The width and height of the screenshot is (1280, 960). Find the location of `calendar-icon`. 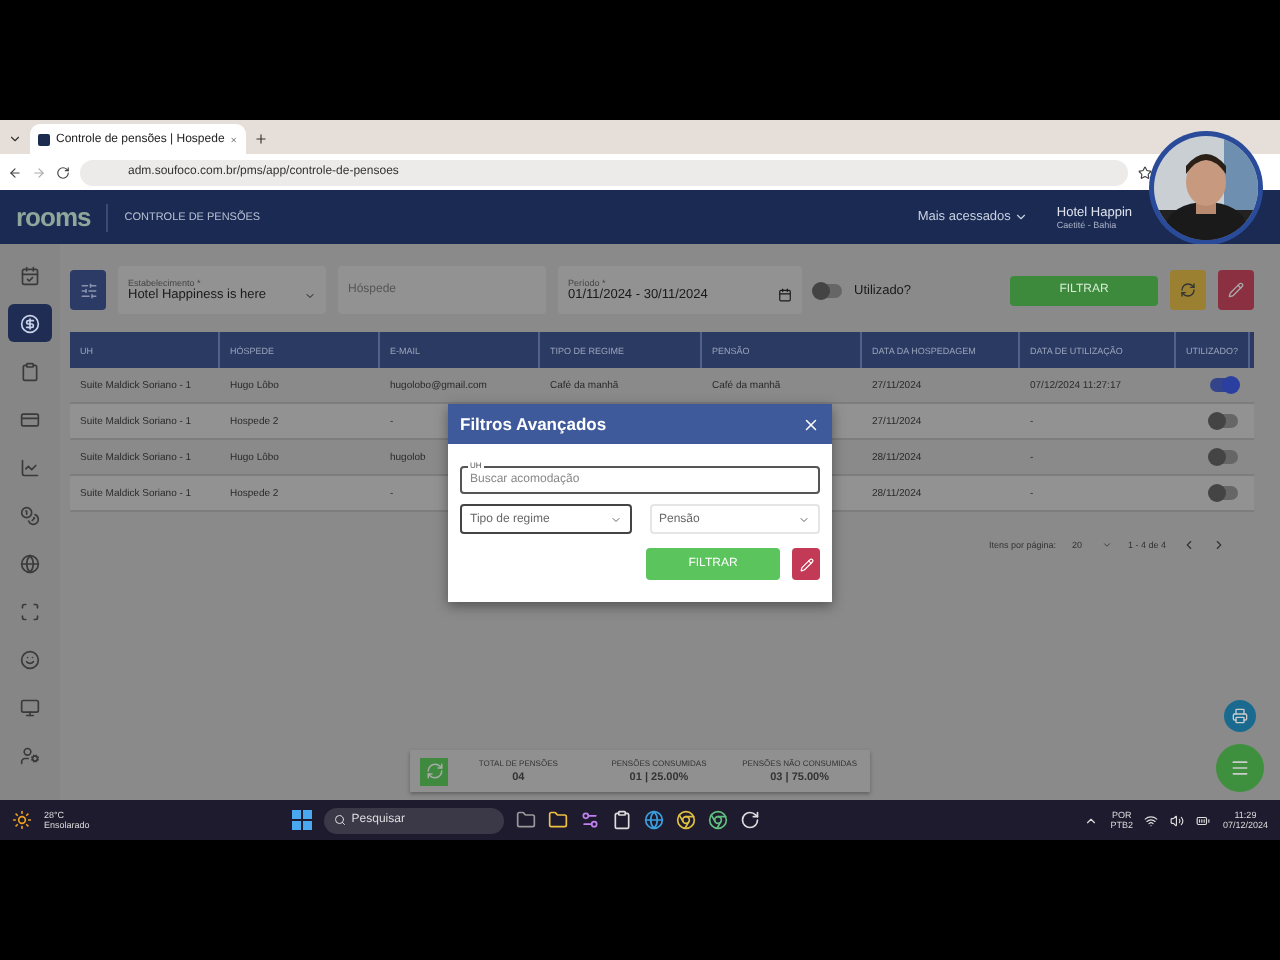

calendar-icon is located at coordinates (785, 295).